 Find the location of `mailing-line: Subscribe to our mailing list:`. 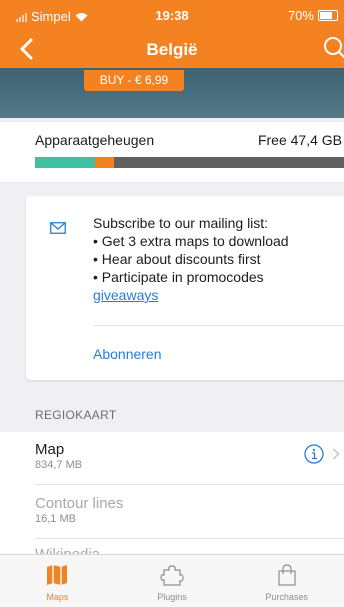

mailing-line: Subscribe to our mailing list: is located at coordinates (181, 223).